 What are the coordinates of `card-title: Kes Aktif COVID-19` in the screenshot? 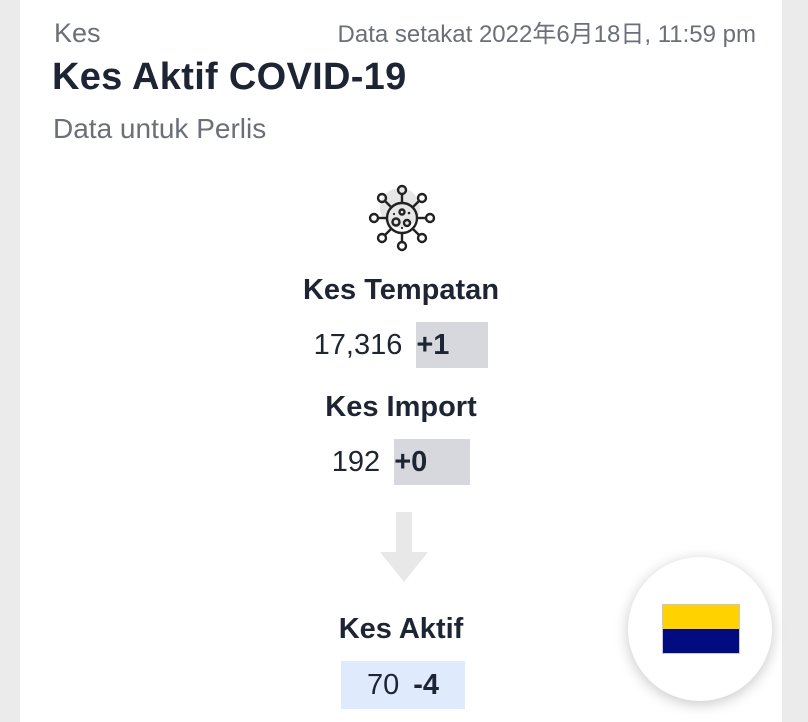 It's located at (229, 77).